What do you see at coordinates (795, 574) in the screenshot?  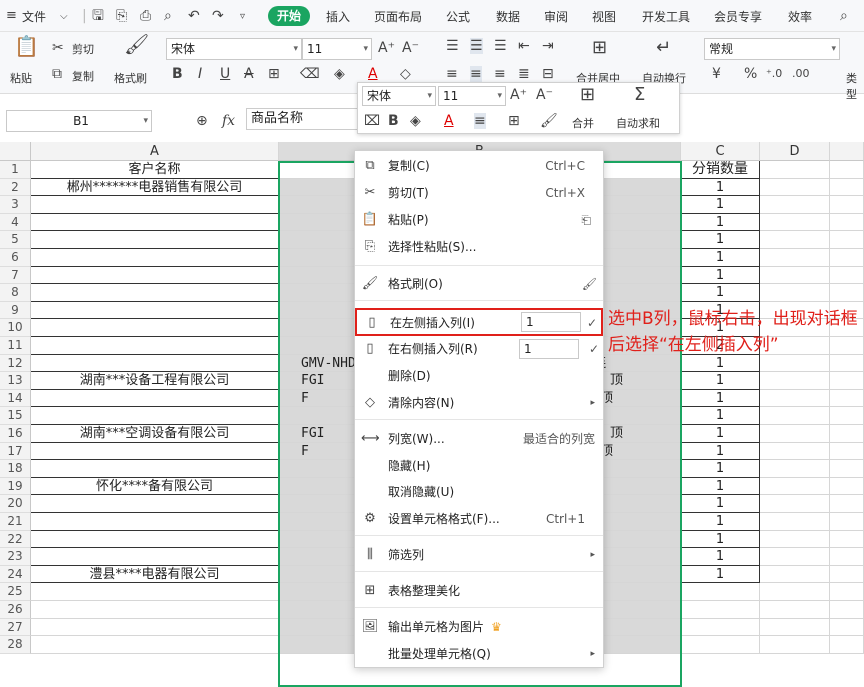 I see `cell-d24` at bounding box center [795, 574].